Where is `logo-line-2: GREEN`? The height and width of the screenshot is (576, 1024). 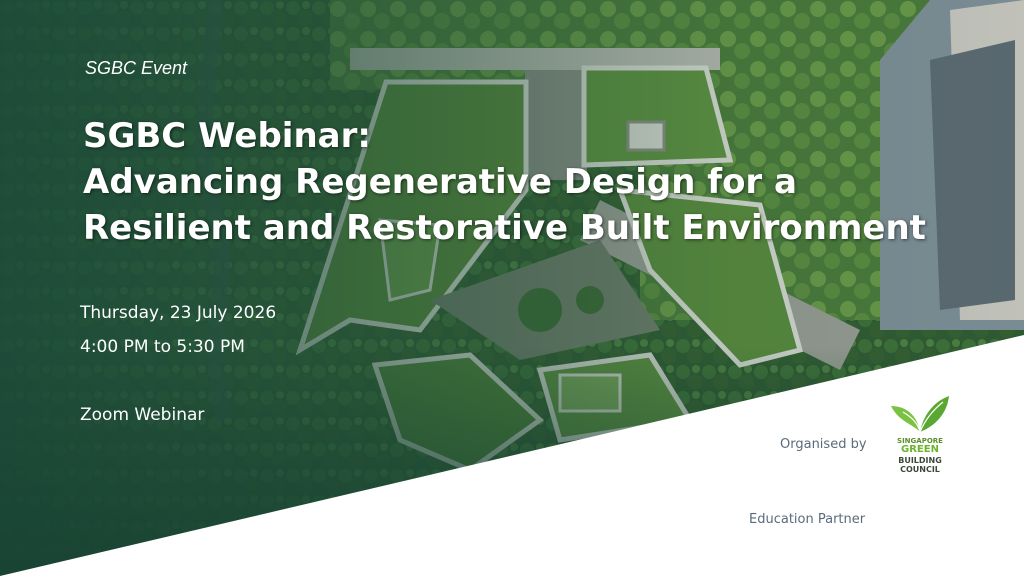 logo-line-2: GREEN is located at coordinates (920, 449).